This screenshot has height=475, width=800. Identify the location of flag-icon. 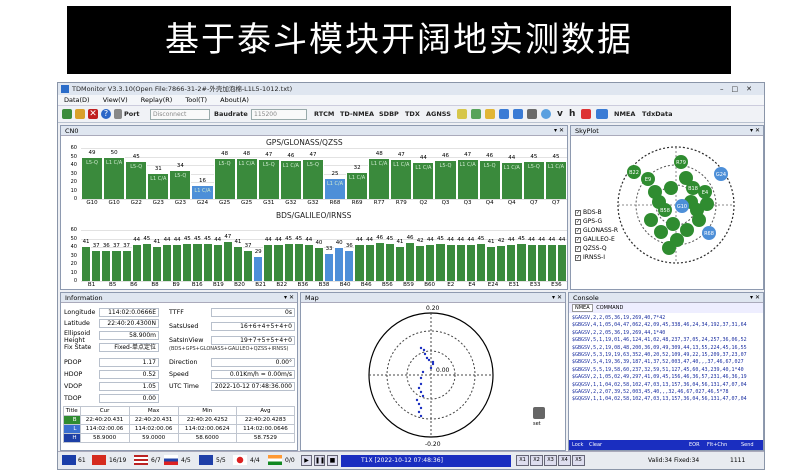
(586, 114).